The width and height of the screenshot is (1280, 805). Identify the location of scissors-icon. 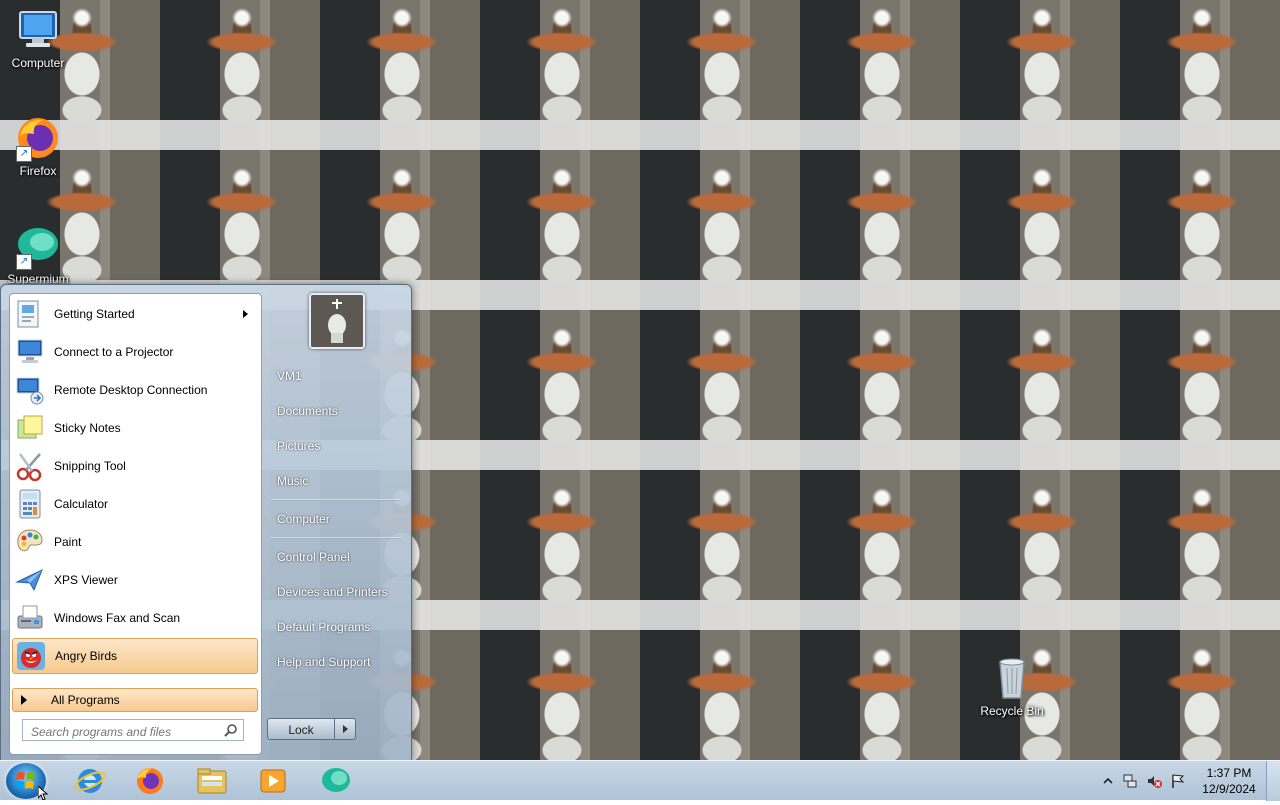
(30, 466).